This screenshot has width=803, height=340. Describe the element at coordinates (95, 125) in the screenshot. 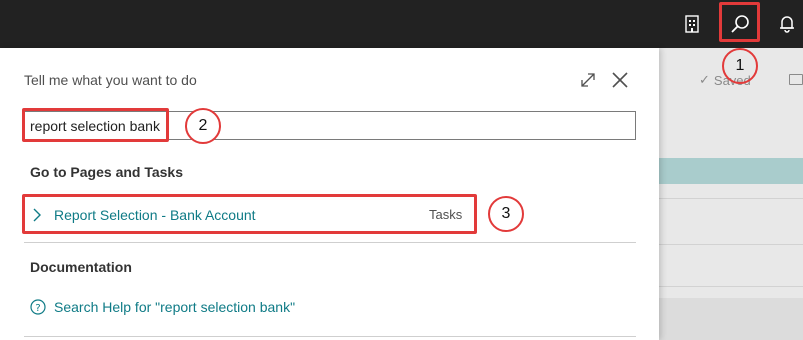

I see `input-highlight-box` at that location.